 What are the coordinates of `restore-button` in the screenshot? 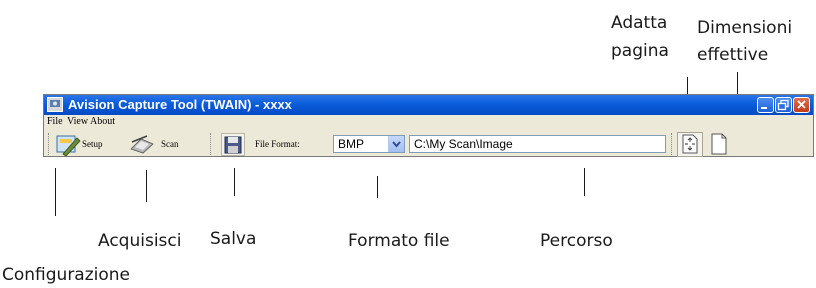 It's located at (783, 105).